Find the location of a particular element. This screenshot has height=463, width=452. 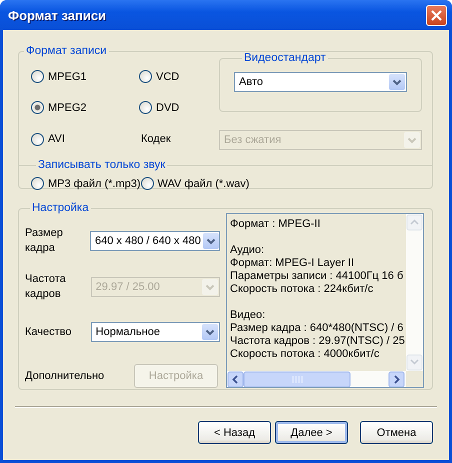

field-label: Дополнительно is located at coordinates (65, 376).